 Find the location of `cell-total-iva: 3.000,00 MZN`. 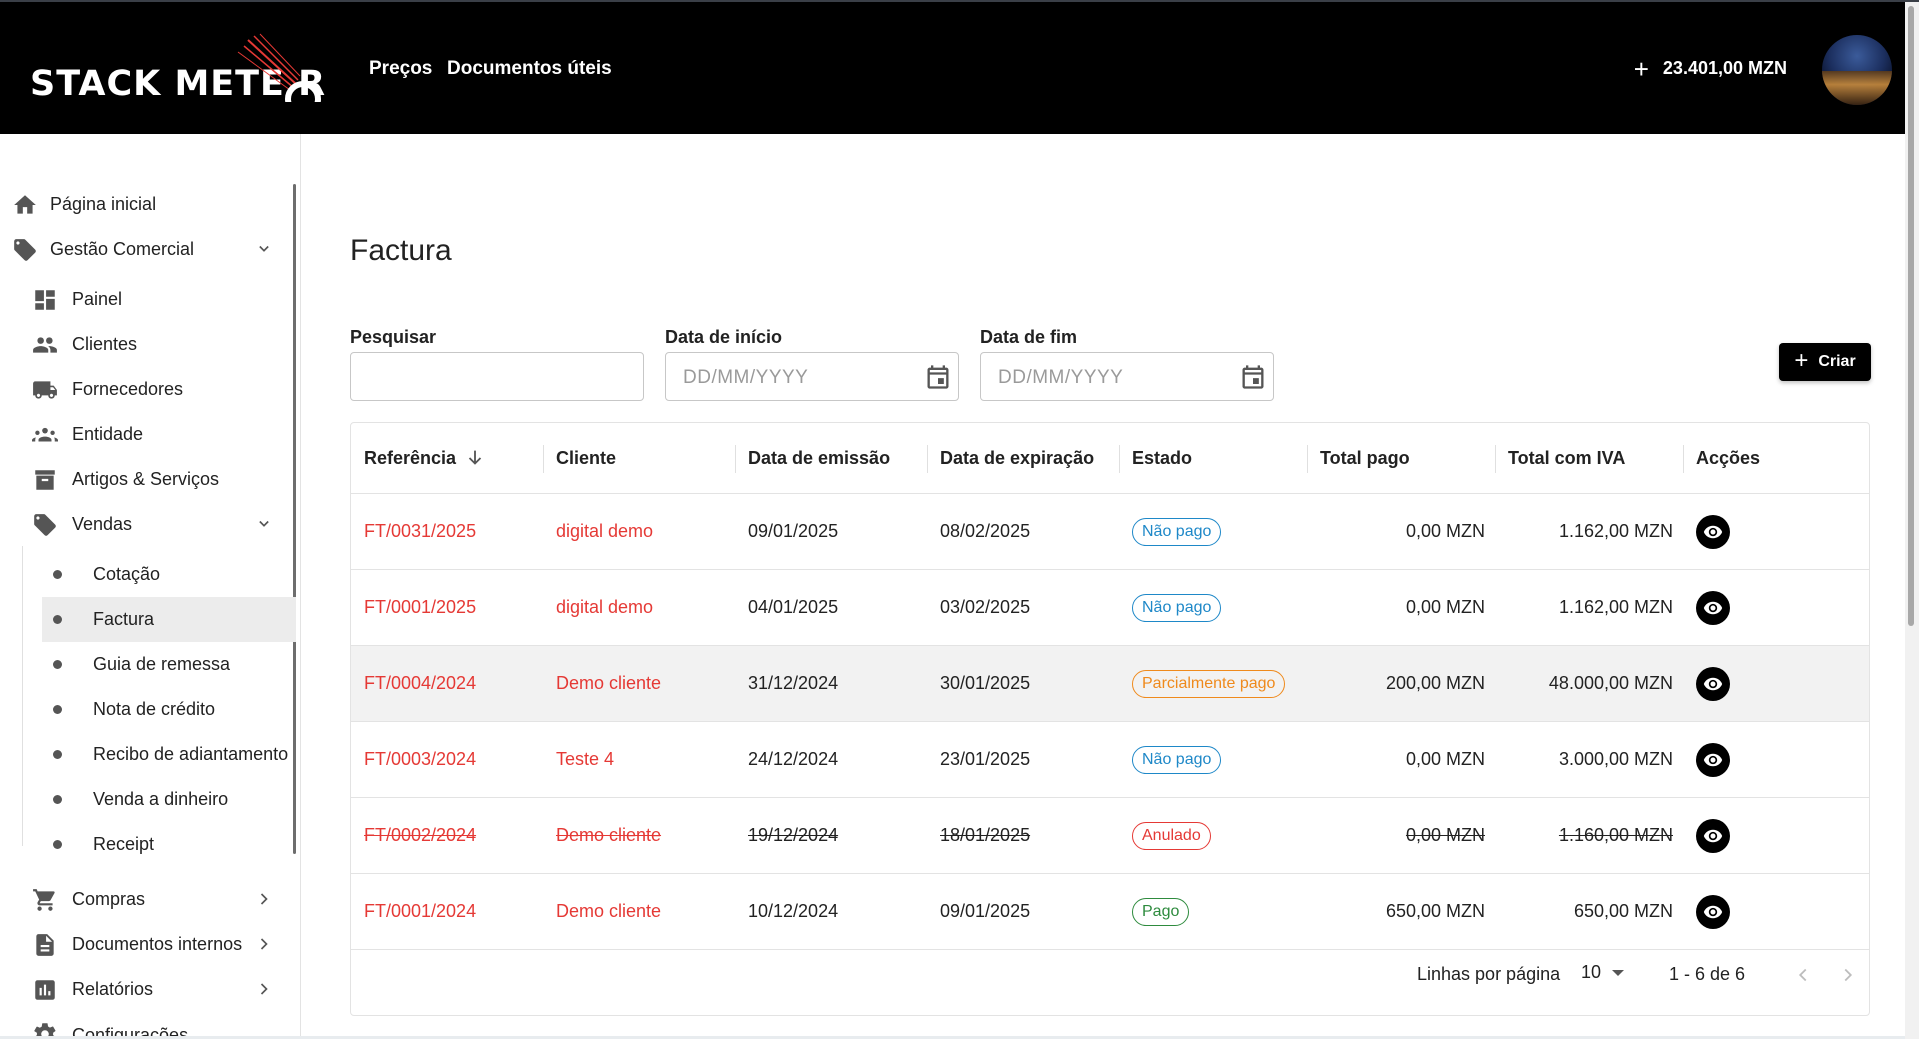

cell-total-iva: 3.000,00 MZN is located at coordinates (1615, 759).